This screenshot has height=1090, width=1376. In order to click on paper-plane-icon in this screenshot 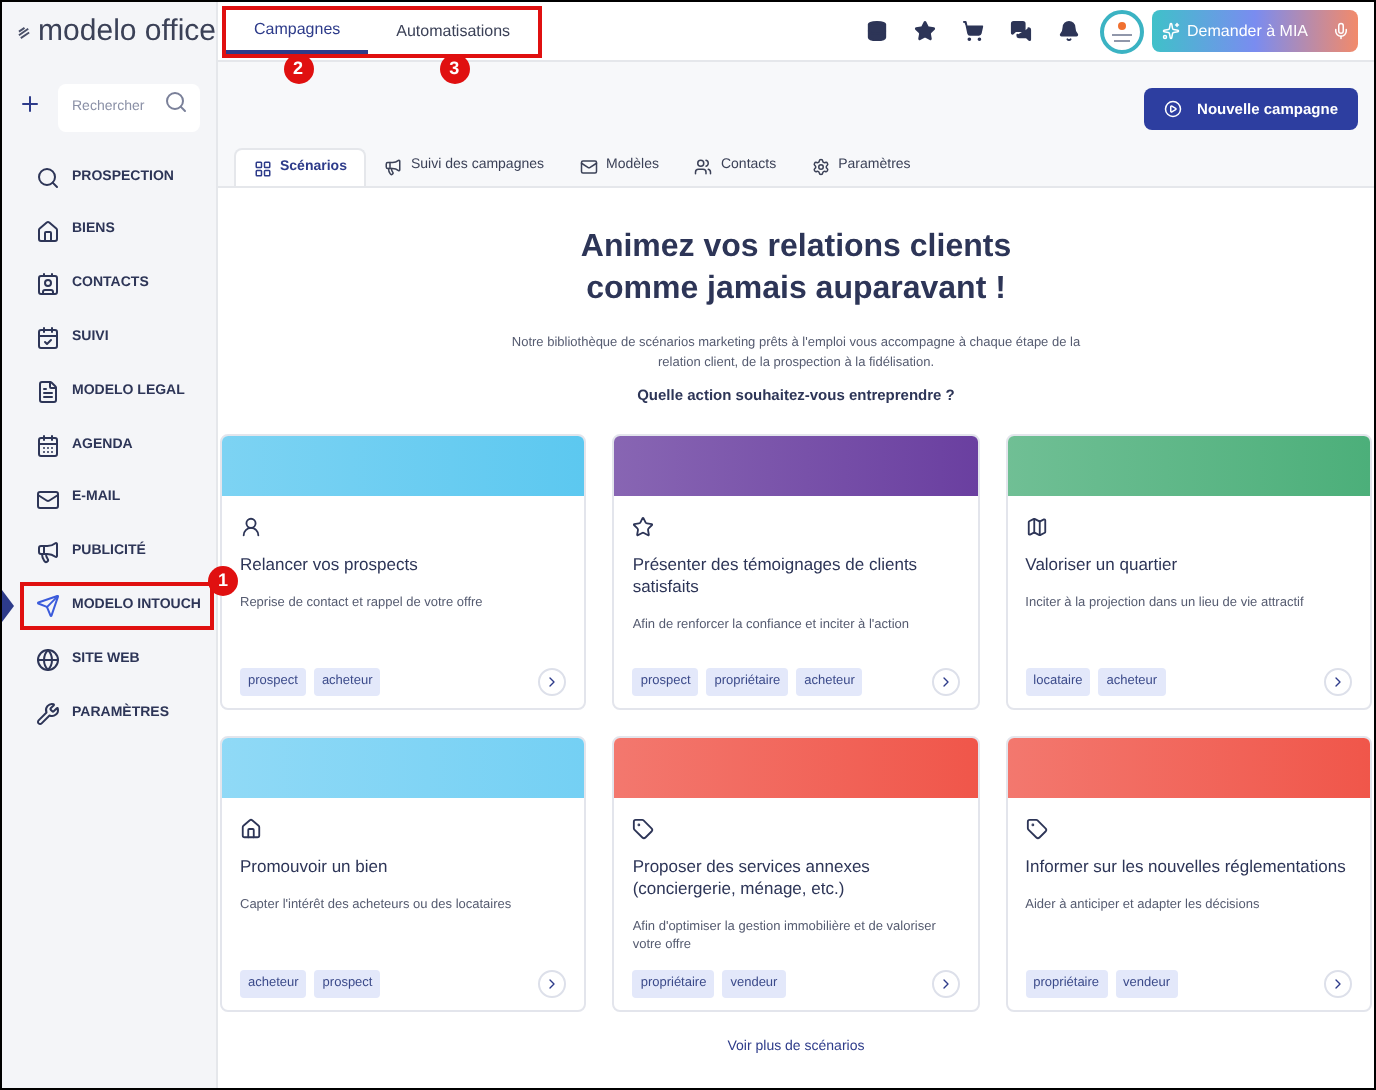, I will do `click(48, 606)`.